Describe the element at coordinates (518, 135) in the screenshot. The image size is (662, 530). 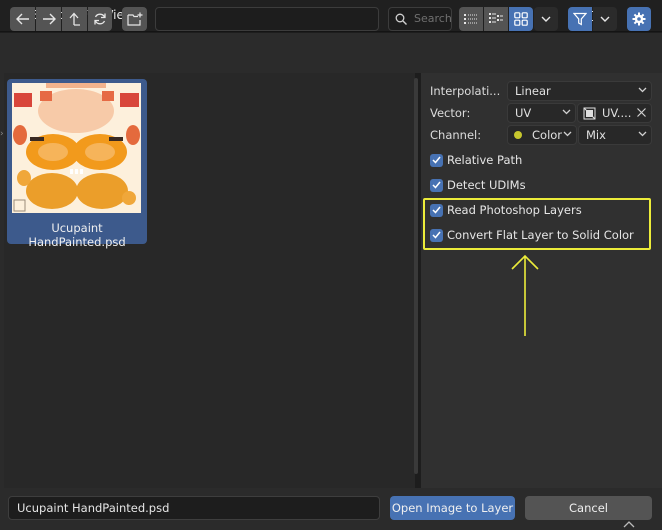
I see `color-socket-dot-icon` at that location.